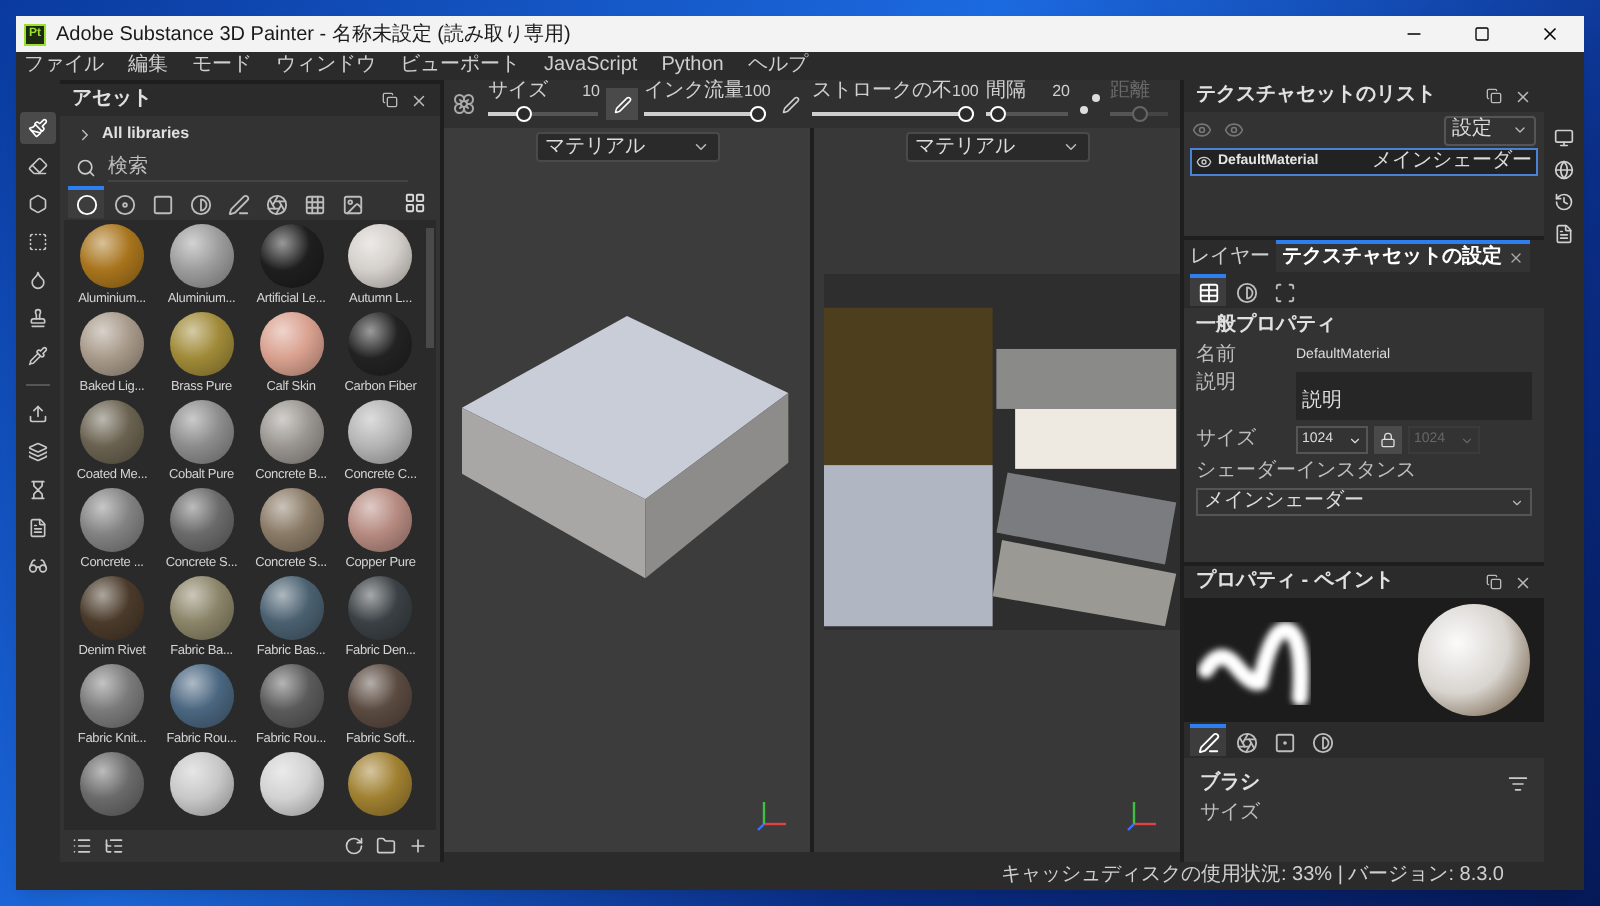  What do you see at coordinates (148, 66) in the screenshot?
I see `menu-item: 編集` at bounding box center [148, 66].